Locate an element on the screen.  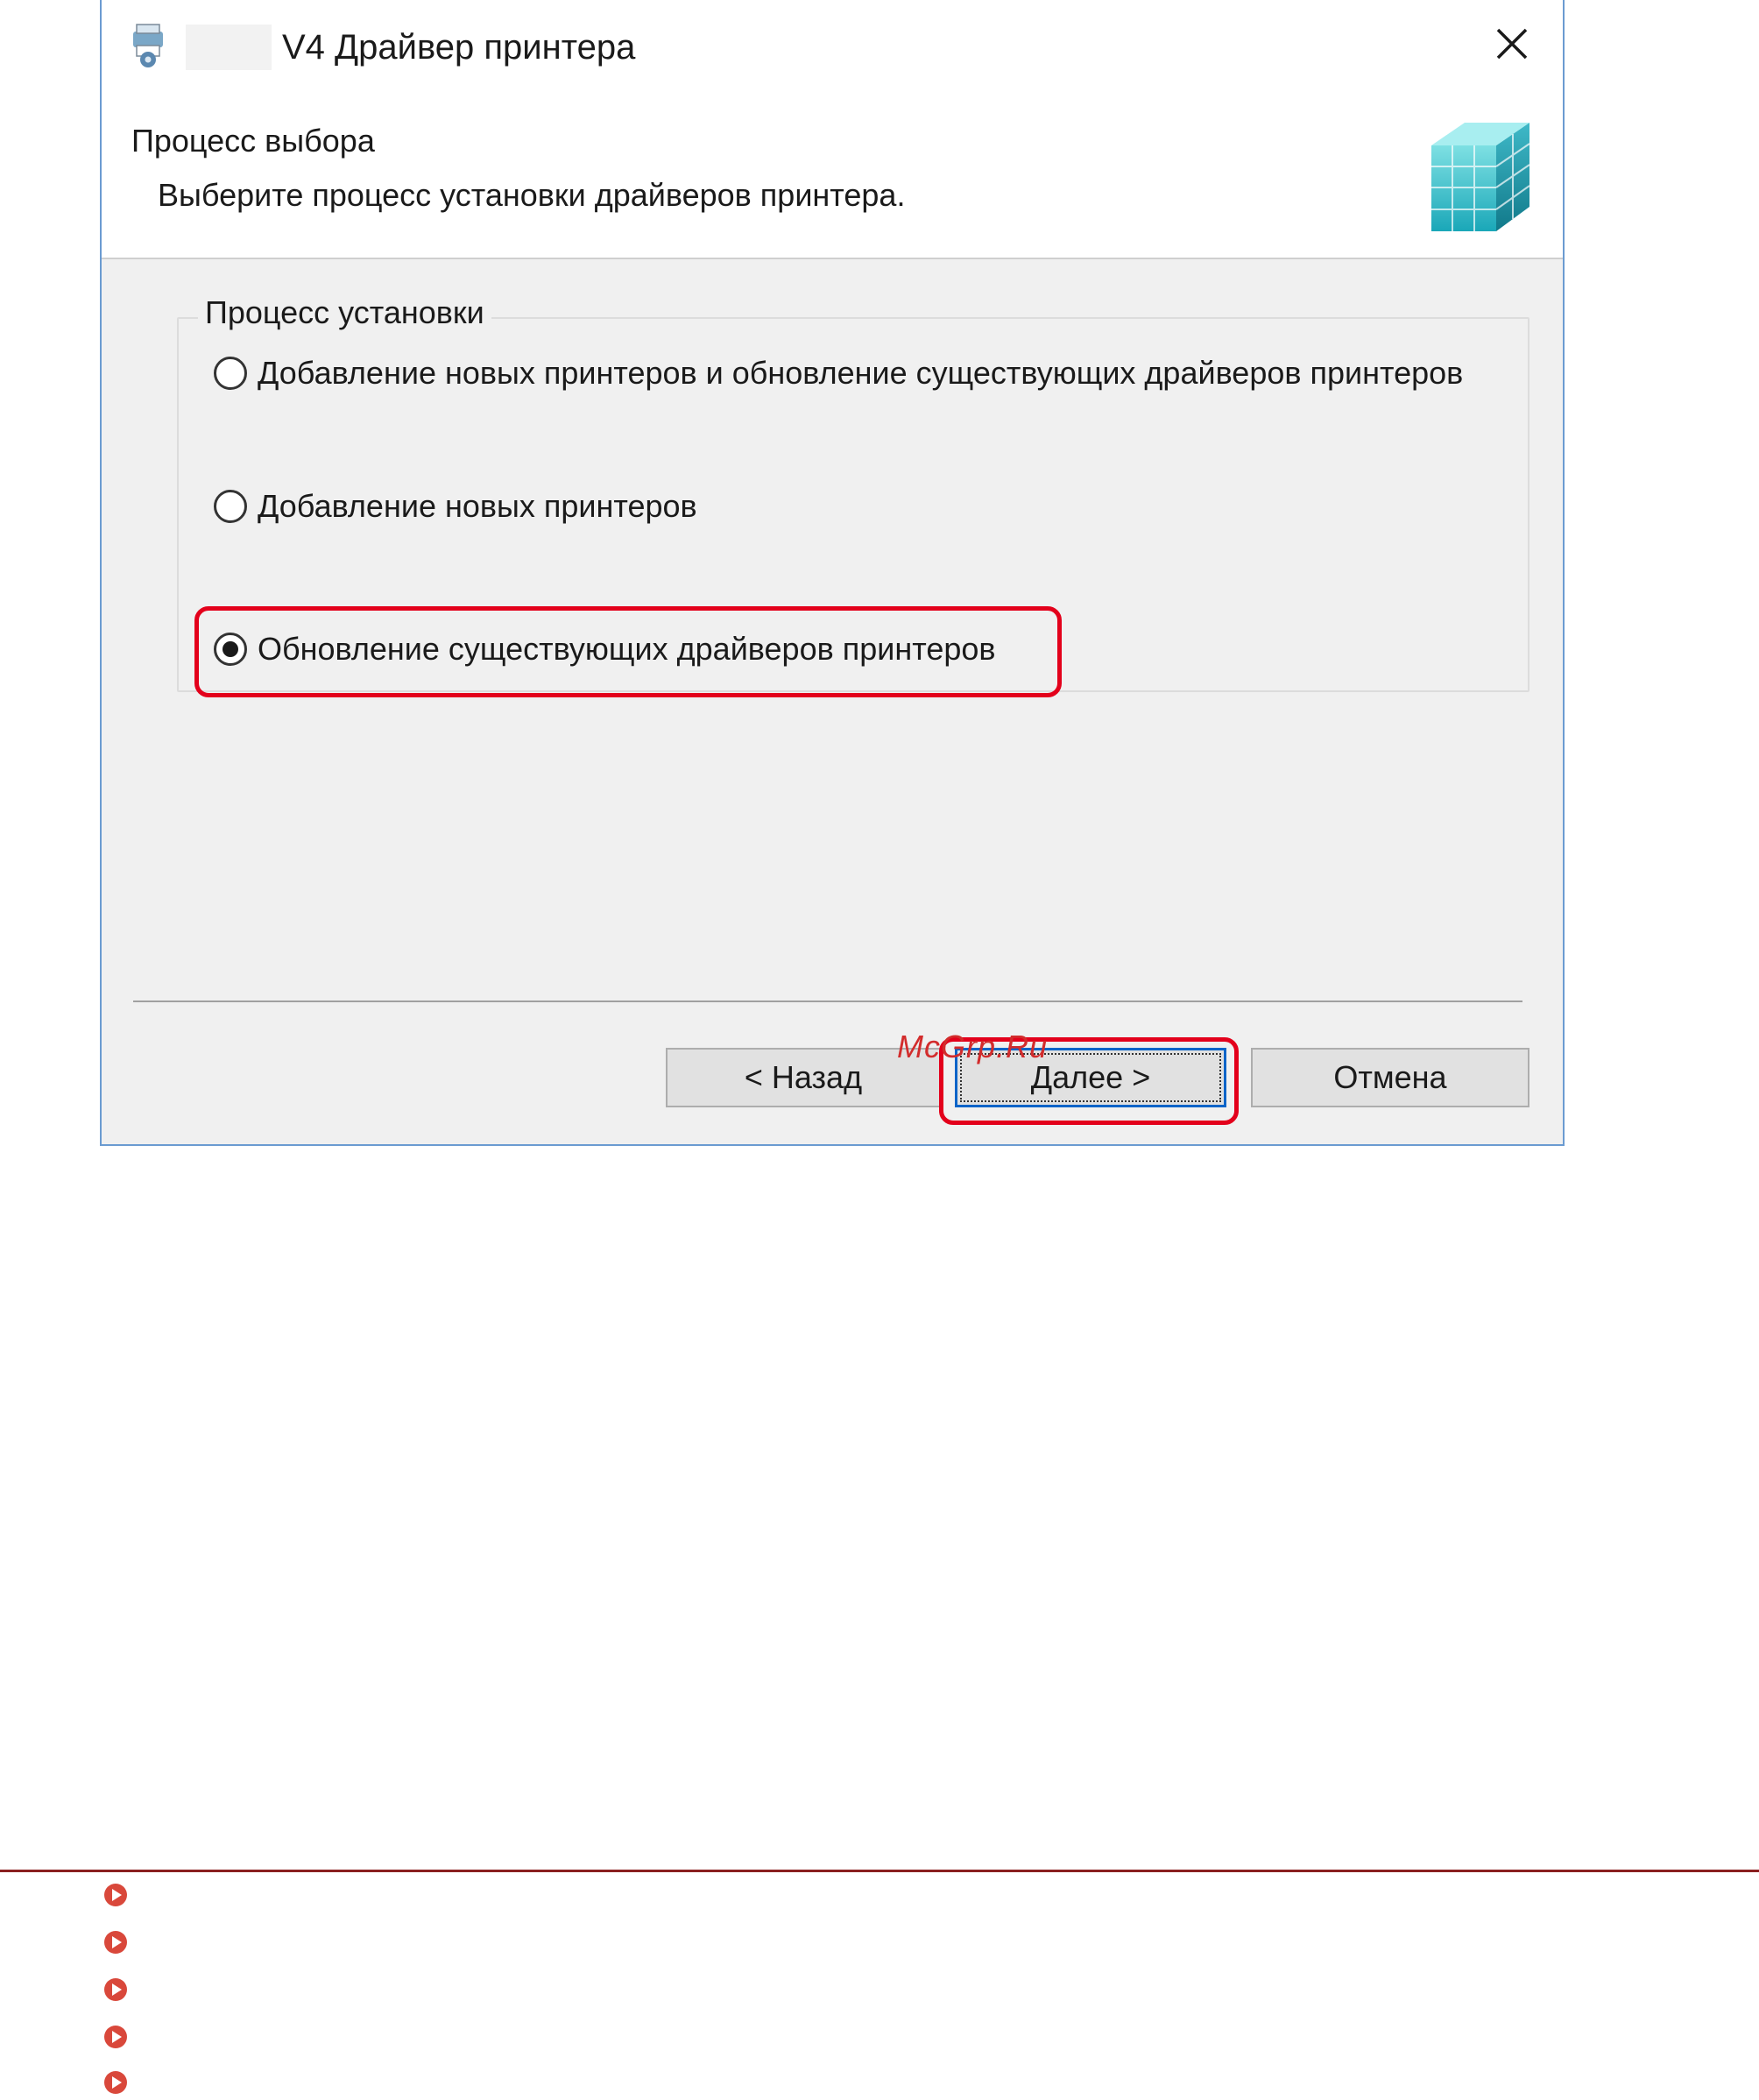
highlight-selected-option is located at coordinates (628, 651).